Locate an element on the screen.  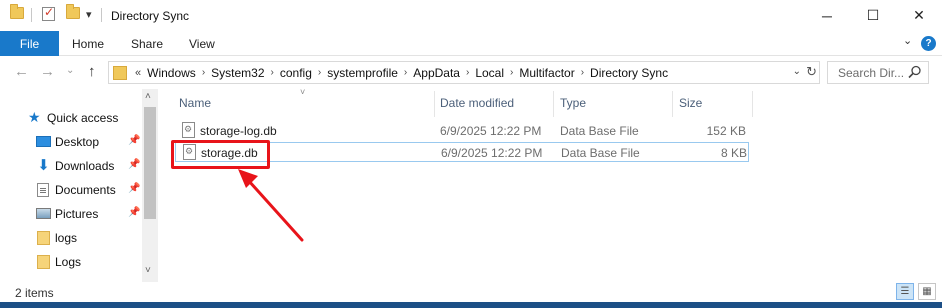
large-icons-view-icon: ▦ is located at coordinates (927, 291).